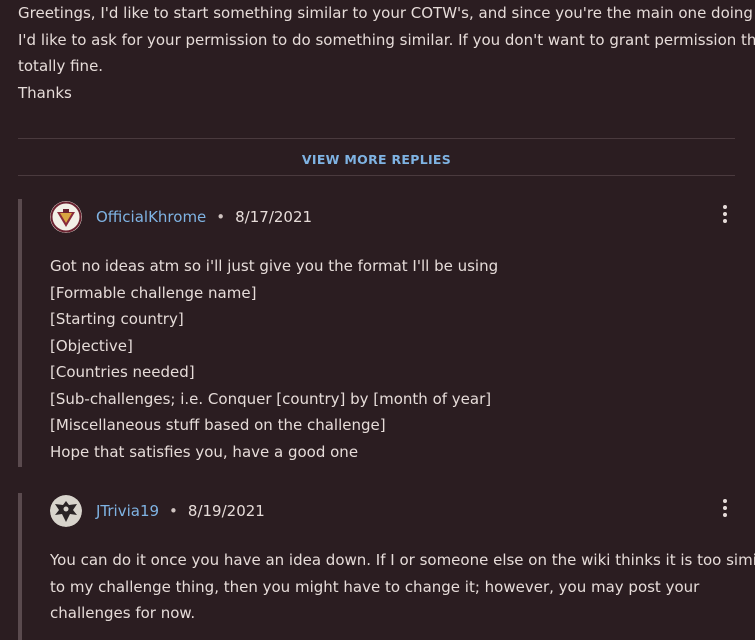 This screenshot has width=755, height=640. I want to click on reply-date: 8/17/2021, so click(274, 217).